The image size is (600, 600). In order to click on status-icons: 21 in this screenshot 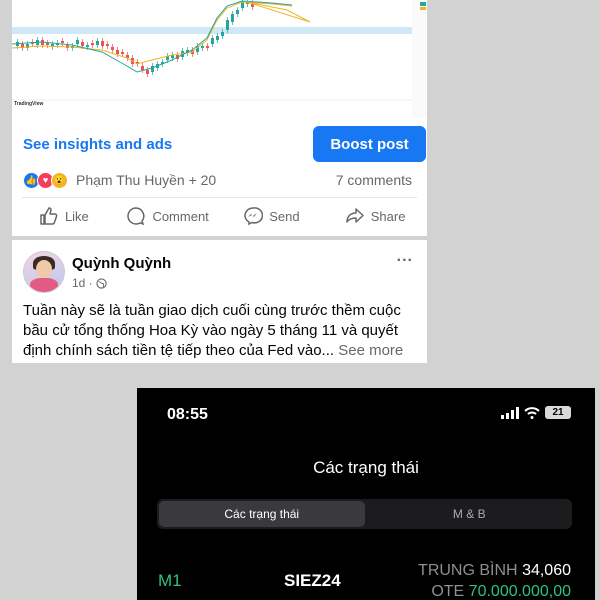, I will do `click(536, 412)`.